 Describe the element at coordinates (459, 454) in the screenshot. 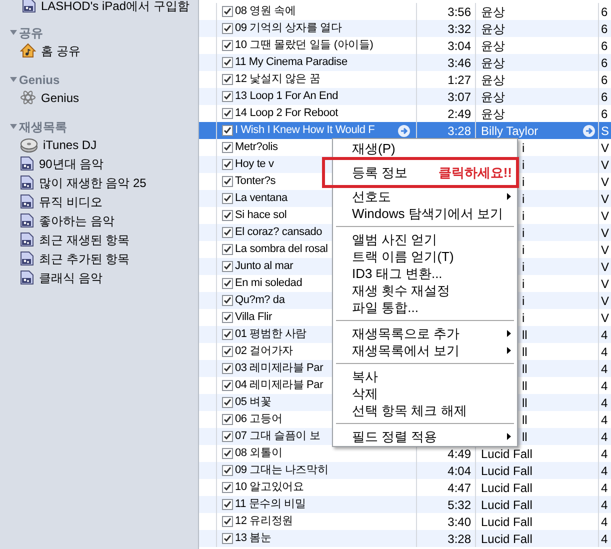

I see `track-time: 4:49` at that location.